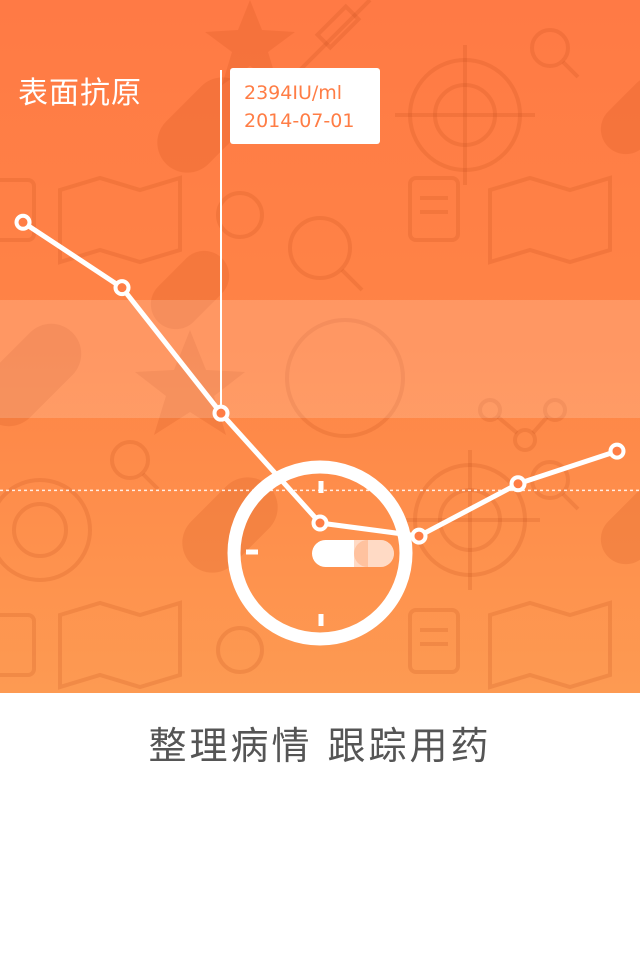 The height and width of the screenshot is (960, 640). Describe the element at coordinates (320, 746) in the screenshot. I see `caption-text: 整理病情 跟踪用药` at that location.